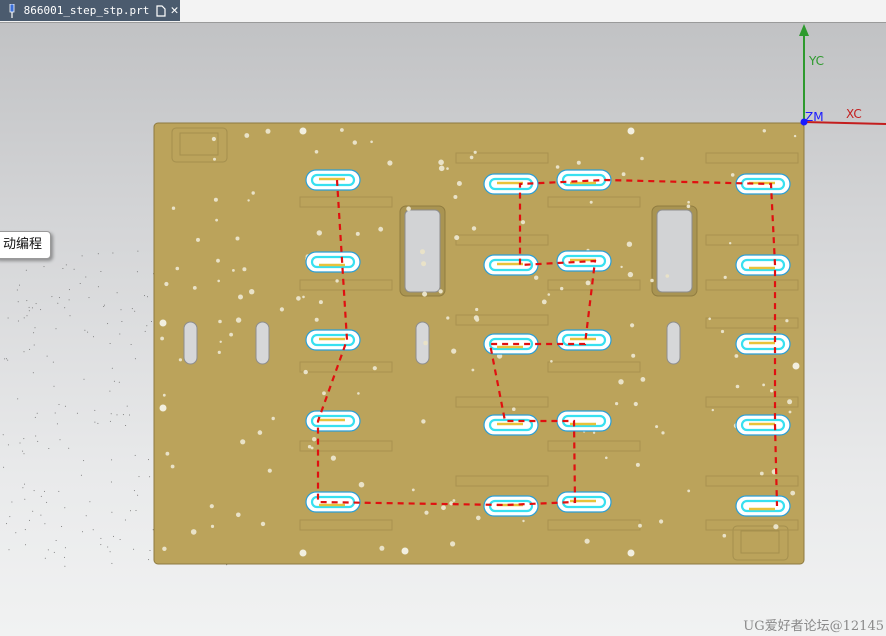 The width and height of the screenshot is (886, 636). I want to click on document-icon, so click(160, 11).